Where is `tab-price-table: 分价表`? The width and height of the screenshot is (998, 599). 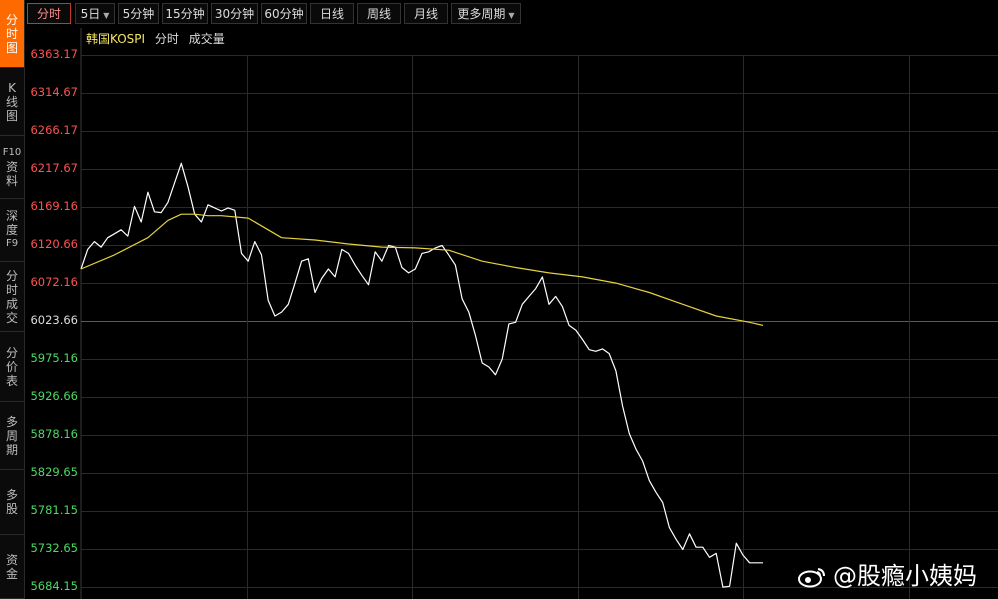 tab-price-table: 分价表 is located at coordinates (12, 367).